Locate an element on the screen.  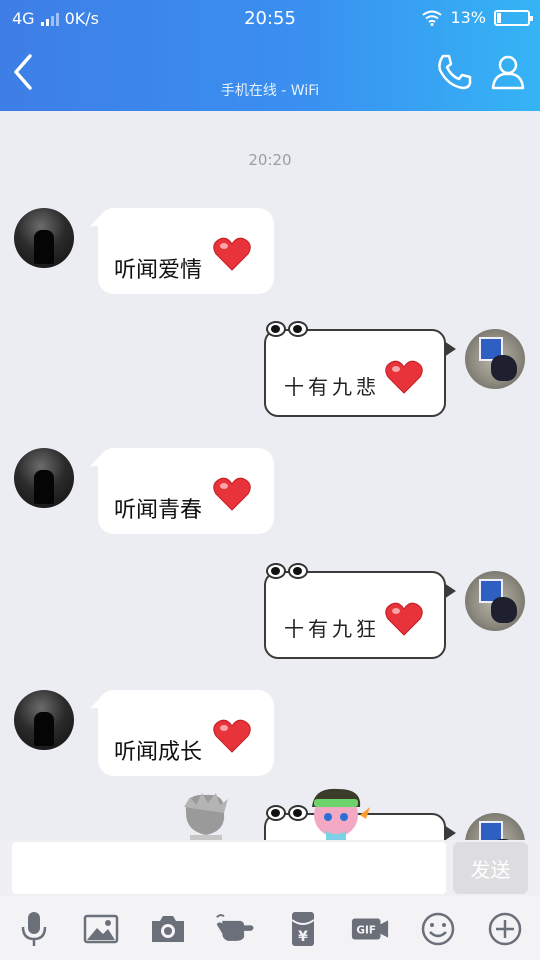
emoji-icon is located at coordinates (438, 929).